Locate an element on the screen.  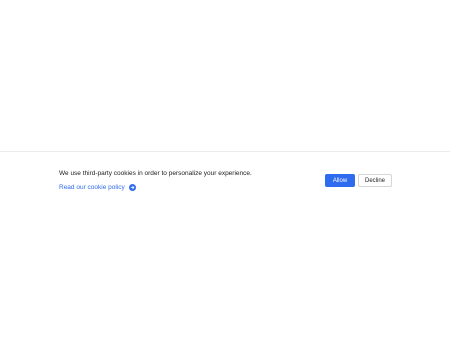
cookie-policy-link-label: Read our cookie policy is located at coordinates (92, 187).